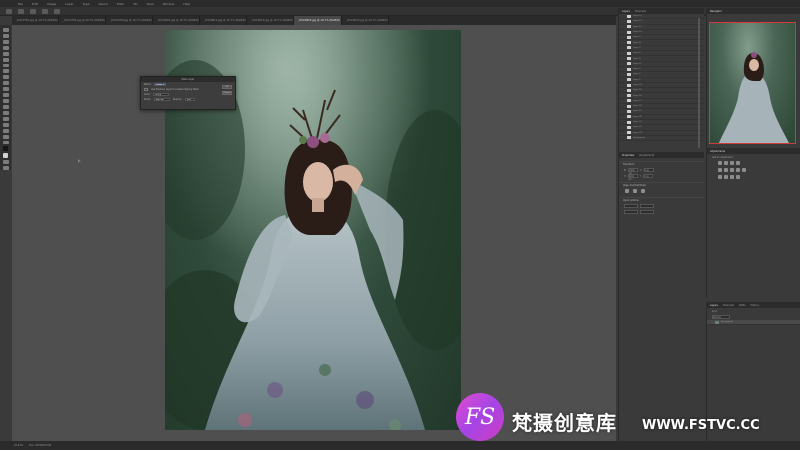 Image resolution: width=800 pixels, height=450 pixels. What do you see at coordinates (726, 177) in the screenshot?
I see `posterize-icon` at bounding box center [726, 177].